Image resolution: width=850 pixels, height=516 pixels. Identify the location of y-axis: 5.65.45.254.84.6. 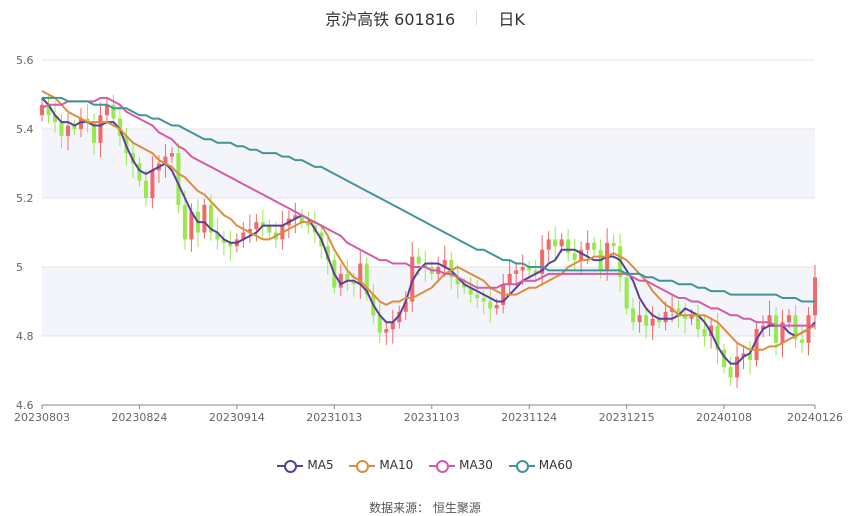
(25, 233).